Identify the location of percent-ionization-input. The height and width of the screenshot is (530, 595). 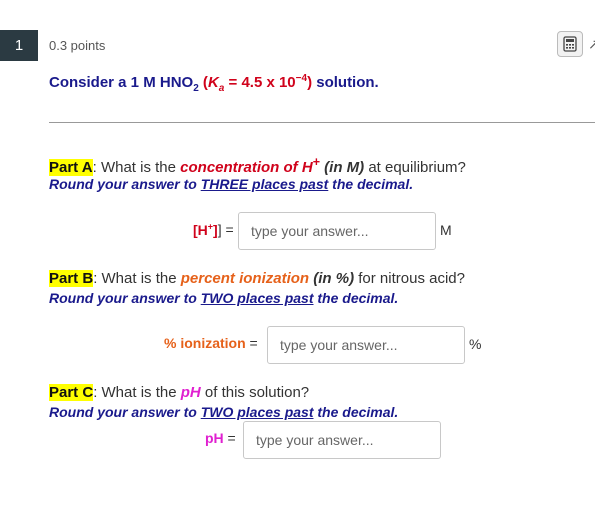
(366, 345).